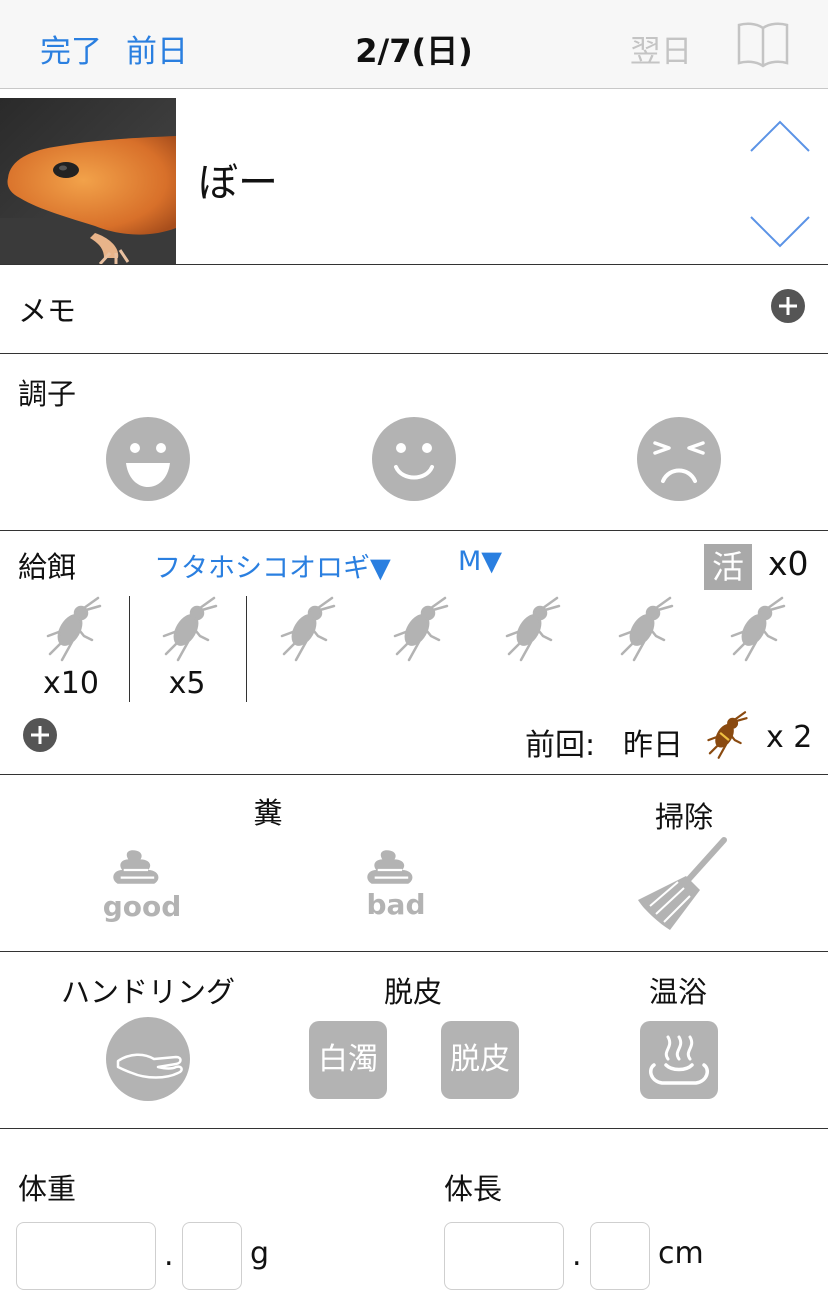 The height and width of the screenshot is (1295, 828). What do you see at coordinates (47, 311) in the screenshot?
I see `memo-label: メモ` at bounding box center [47, 311].